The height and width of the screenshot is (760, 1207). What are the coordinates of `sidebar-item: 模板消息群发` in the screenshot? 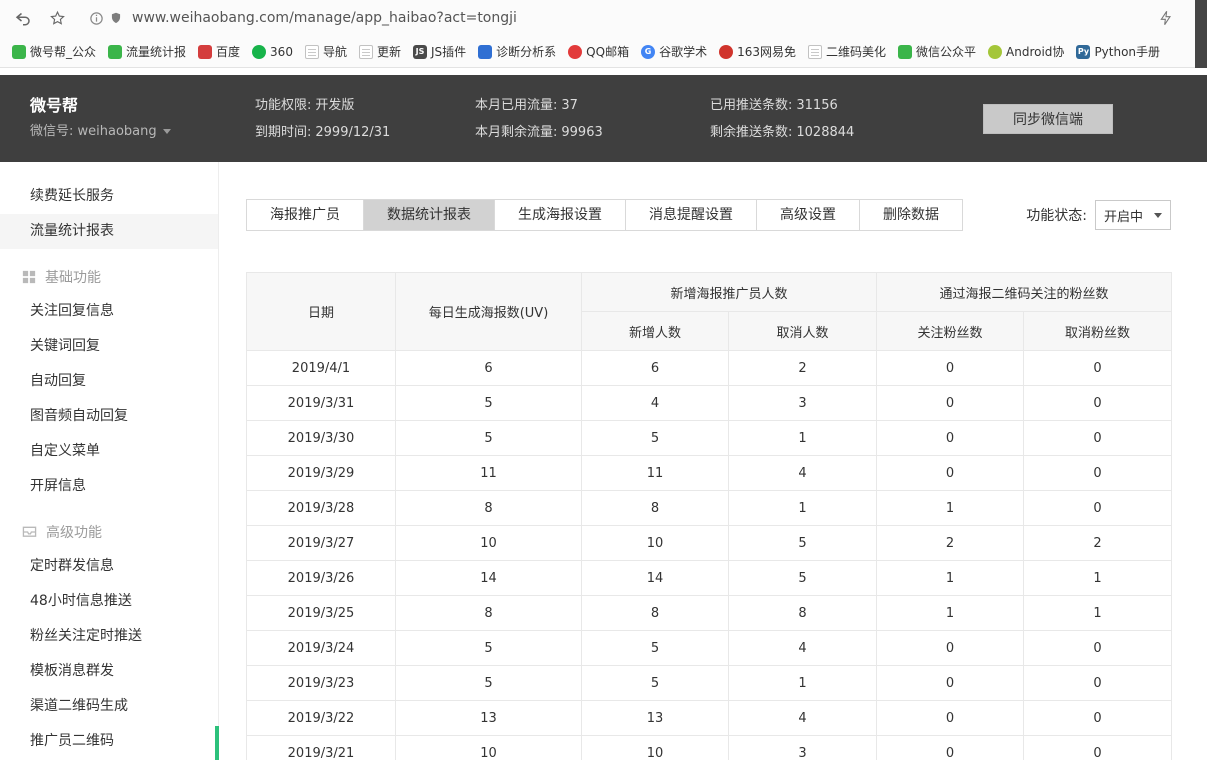 It's located at (109, 671).